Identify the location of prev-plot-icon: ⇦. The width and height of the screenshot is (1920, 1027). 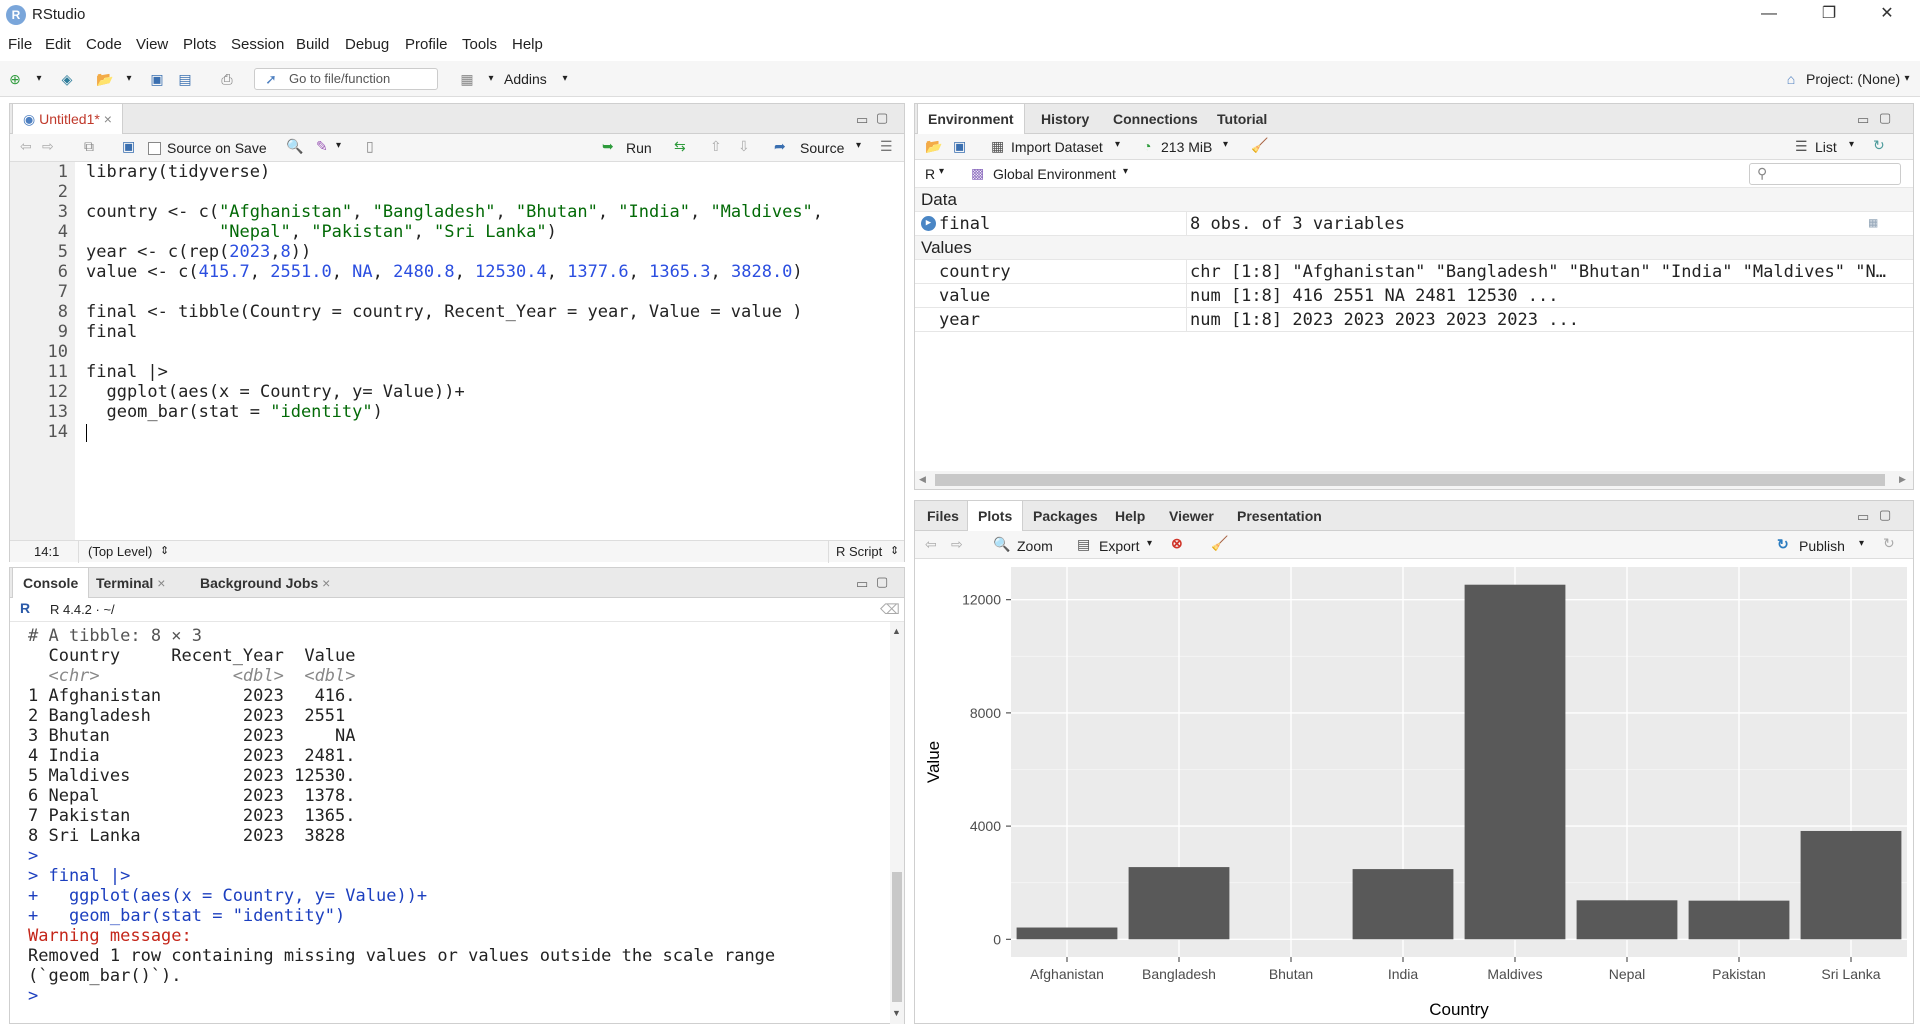
(931, 544).